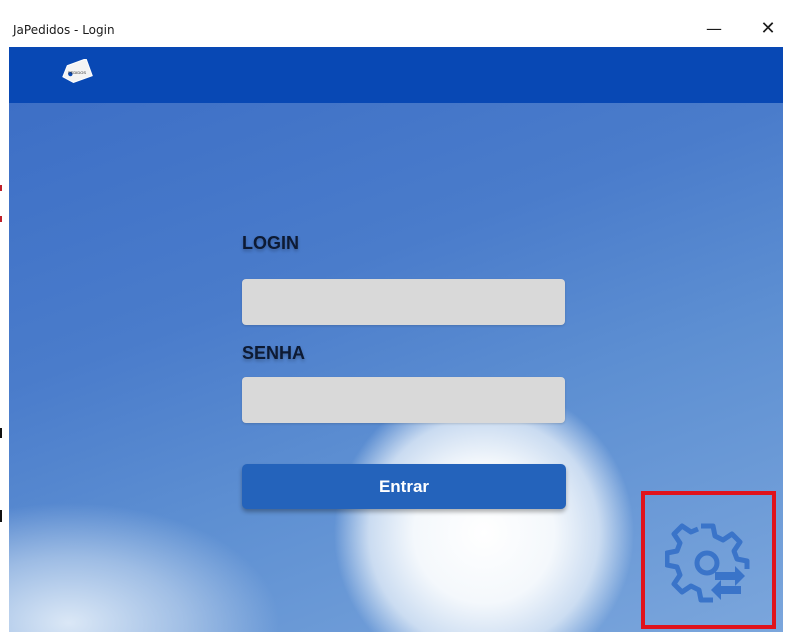  What do you see at coordinates (404, 486) in the screenshot?
I see `entrar-button: Entrar` at bounding box center [404, 486].